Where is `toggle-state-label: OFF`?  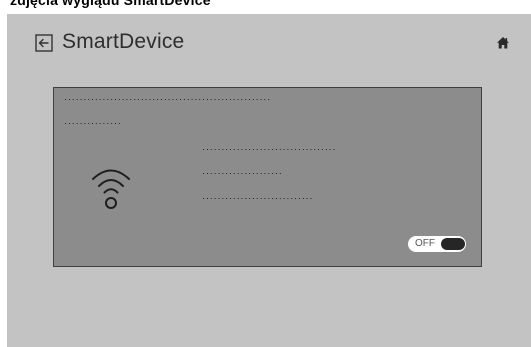
toggle-state-label: OFF is located at coordinates (425, 243).